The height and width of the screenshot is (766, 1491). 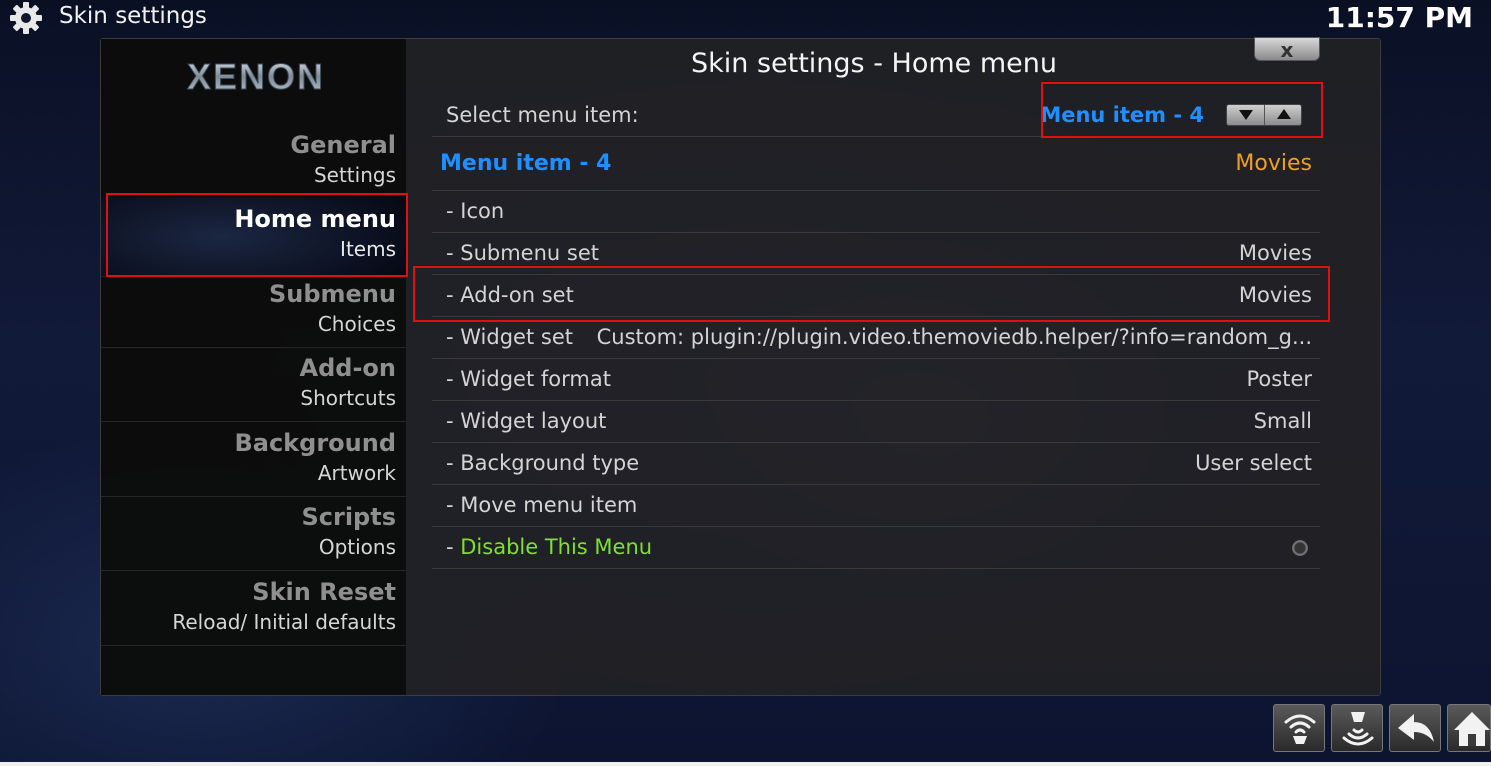 I want to click on wifi-button, so click(x=1299, y=728).